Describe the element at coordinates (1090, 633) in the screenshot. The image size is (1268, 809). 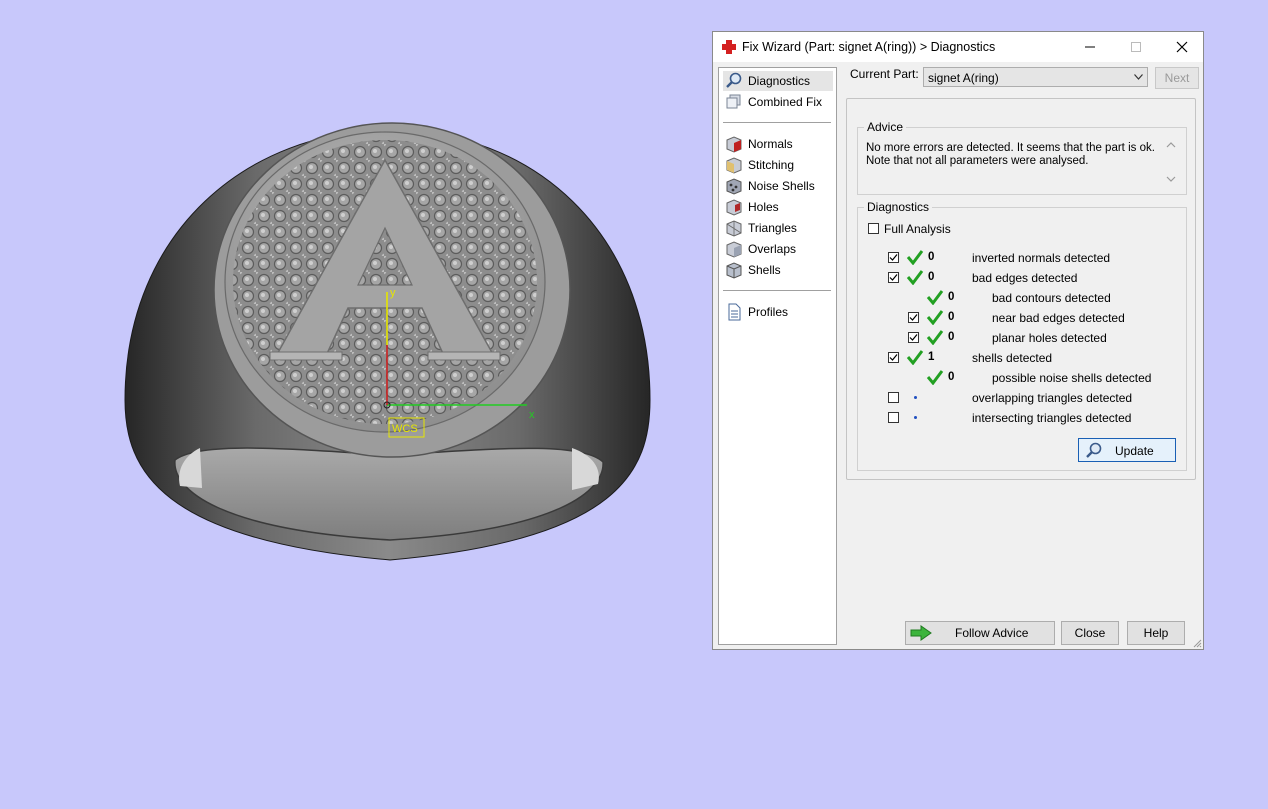
I see `close-button: Close` at that location.